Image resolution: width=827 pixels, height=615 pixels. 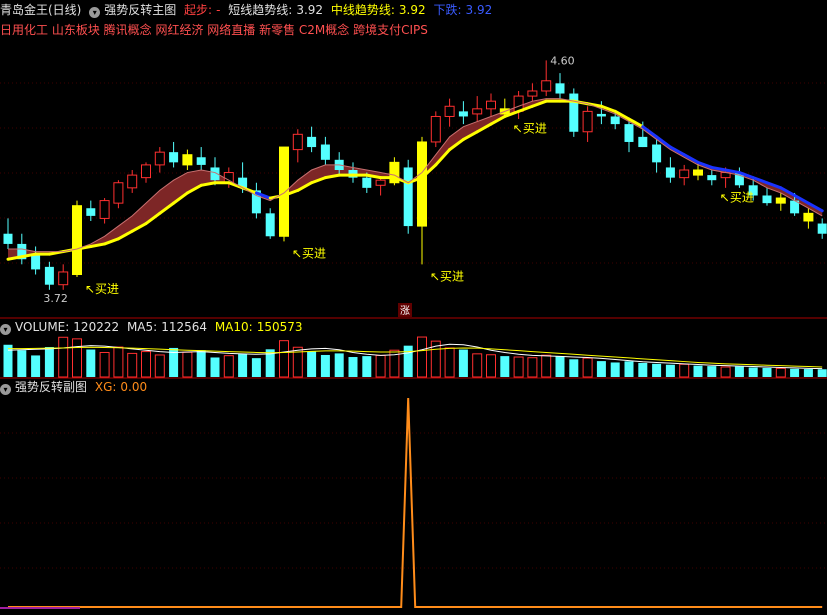 What do you see at coordinates (650, 132) in the screenshot?
I see `down-trend-segment` at bounding box center [650, 132].